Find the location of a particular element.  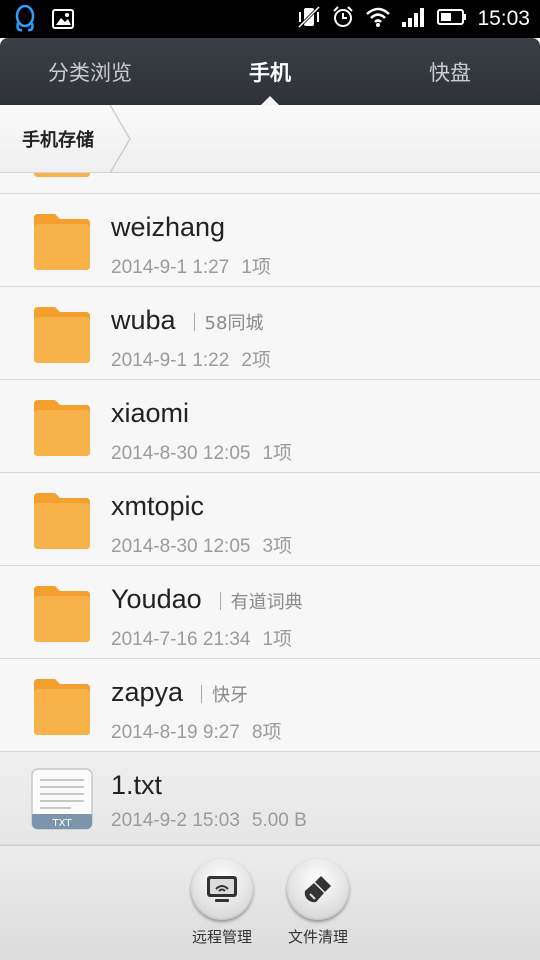

item-size: 5.00 B is located at coordinates (279, 820).